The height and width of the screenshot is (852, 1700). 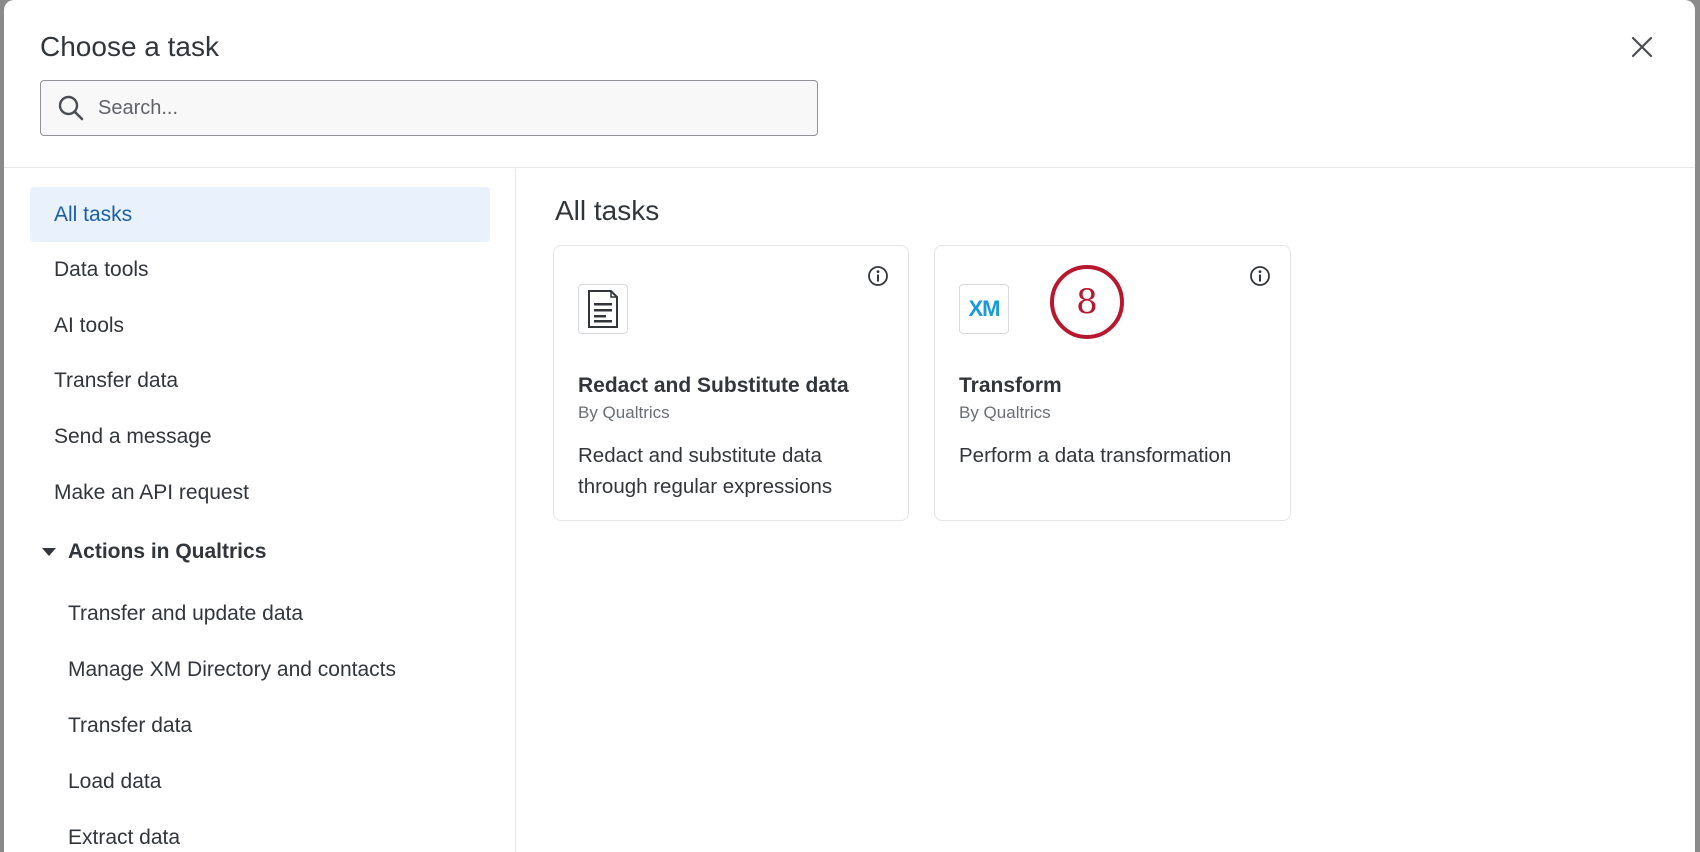 I want to click on sidebar-item-label: Make an API request, so click(x=151, y=492).